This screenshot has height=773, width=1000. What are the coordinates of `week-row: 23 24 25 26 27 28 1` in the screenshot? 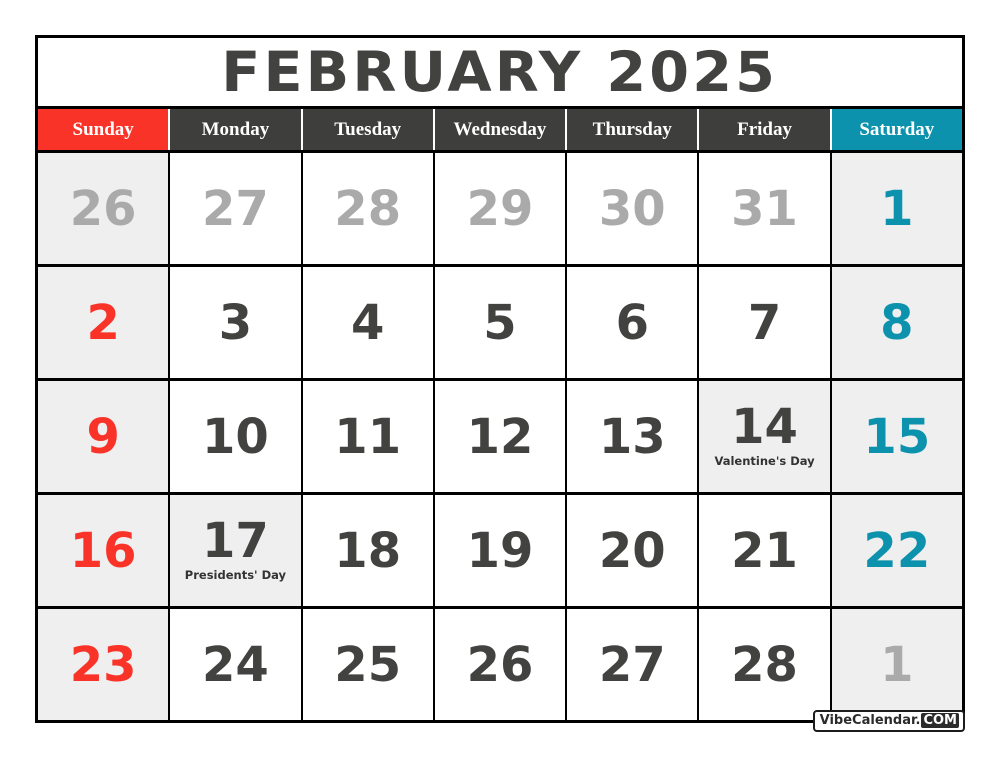 It's located at (500, 664).